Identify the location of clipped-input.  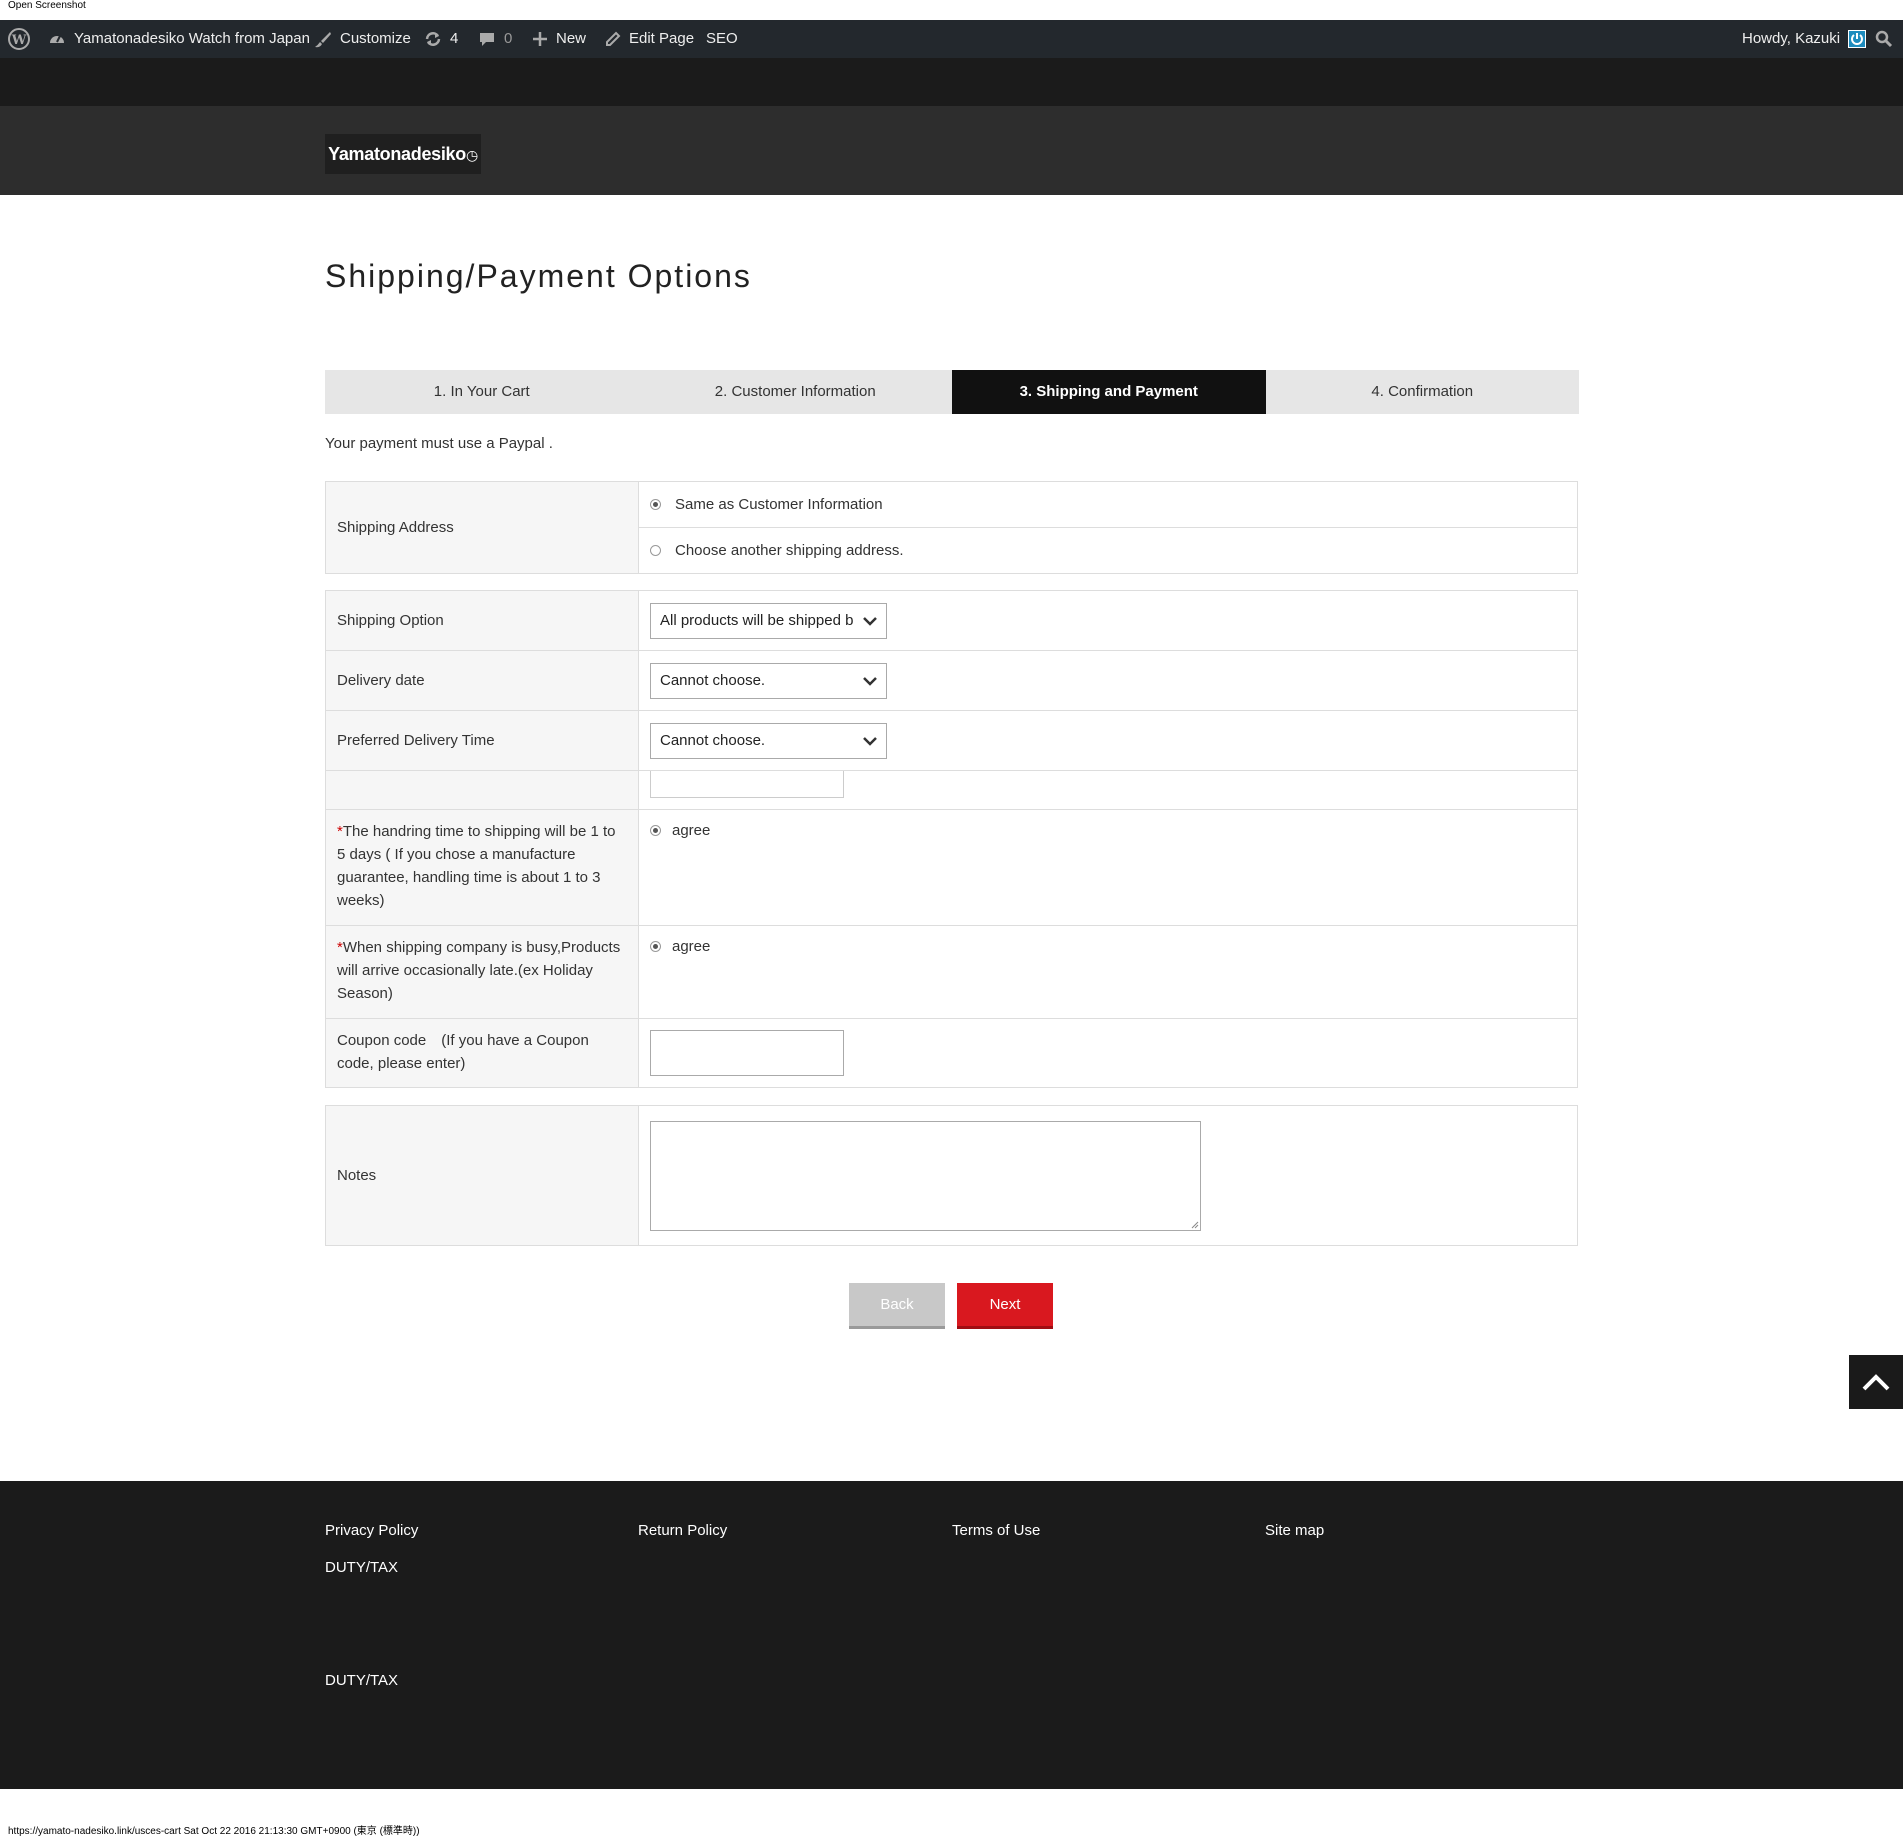
(747, 784).